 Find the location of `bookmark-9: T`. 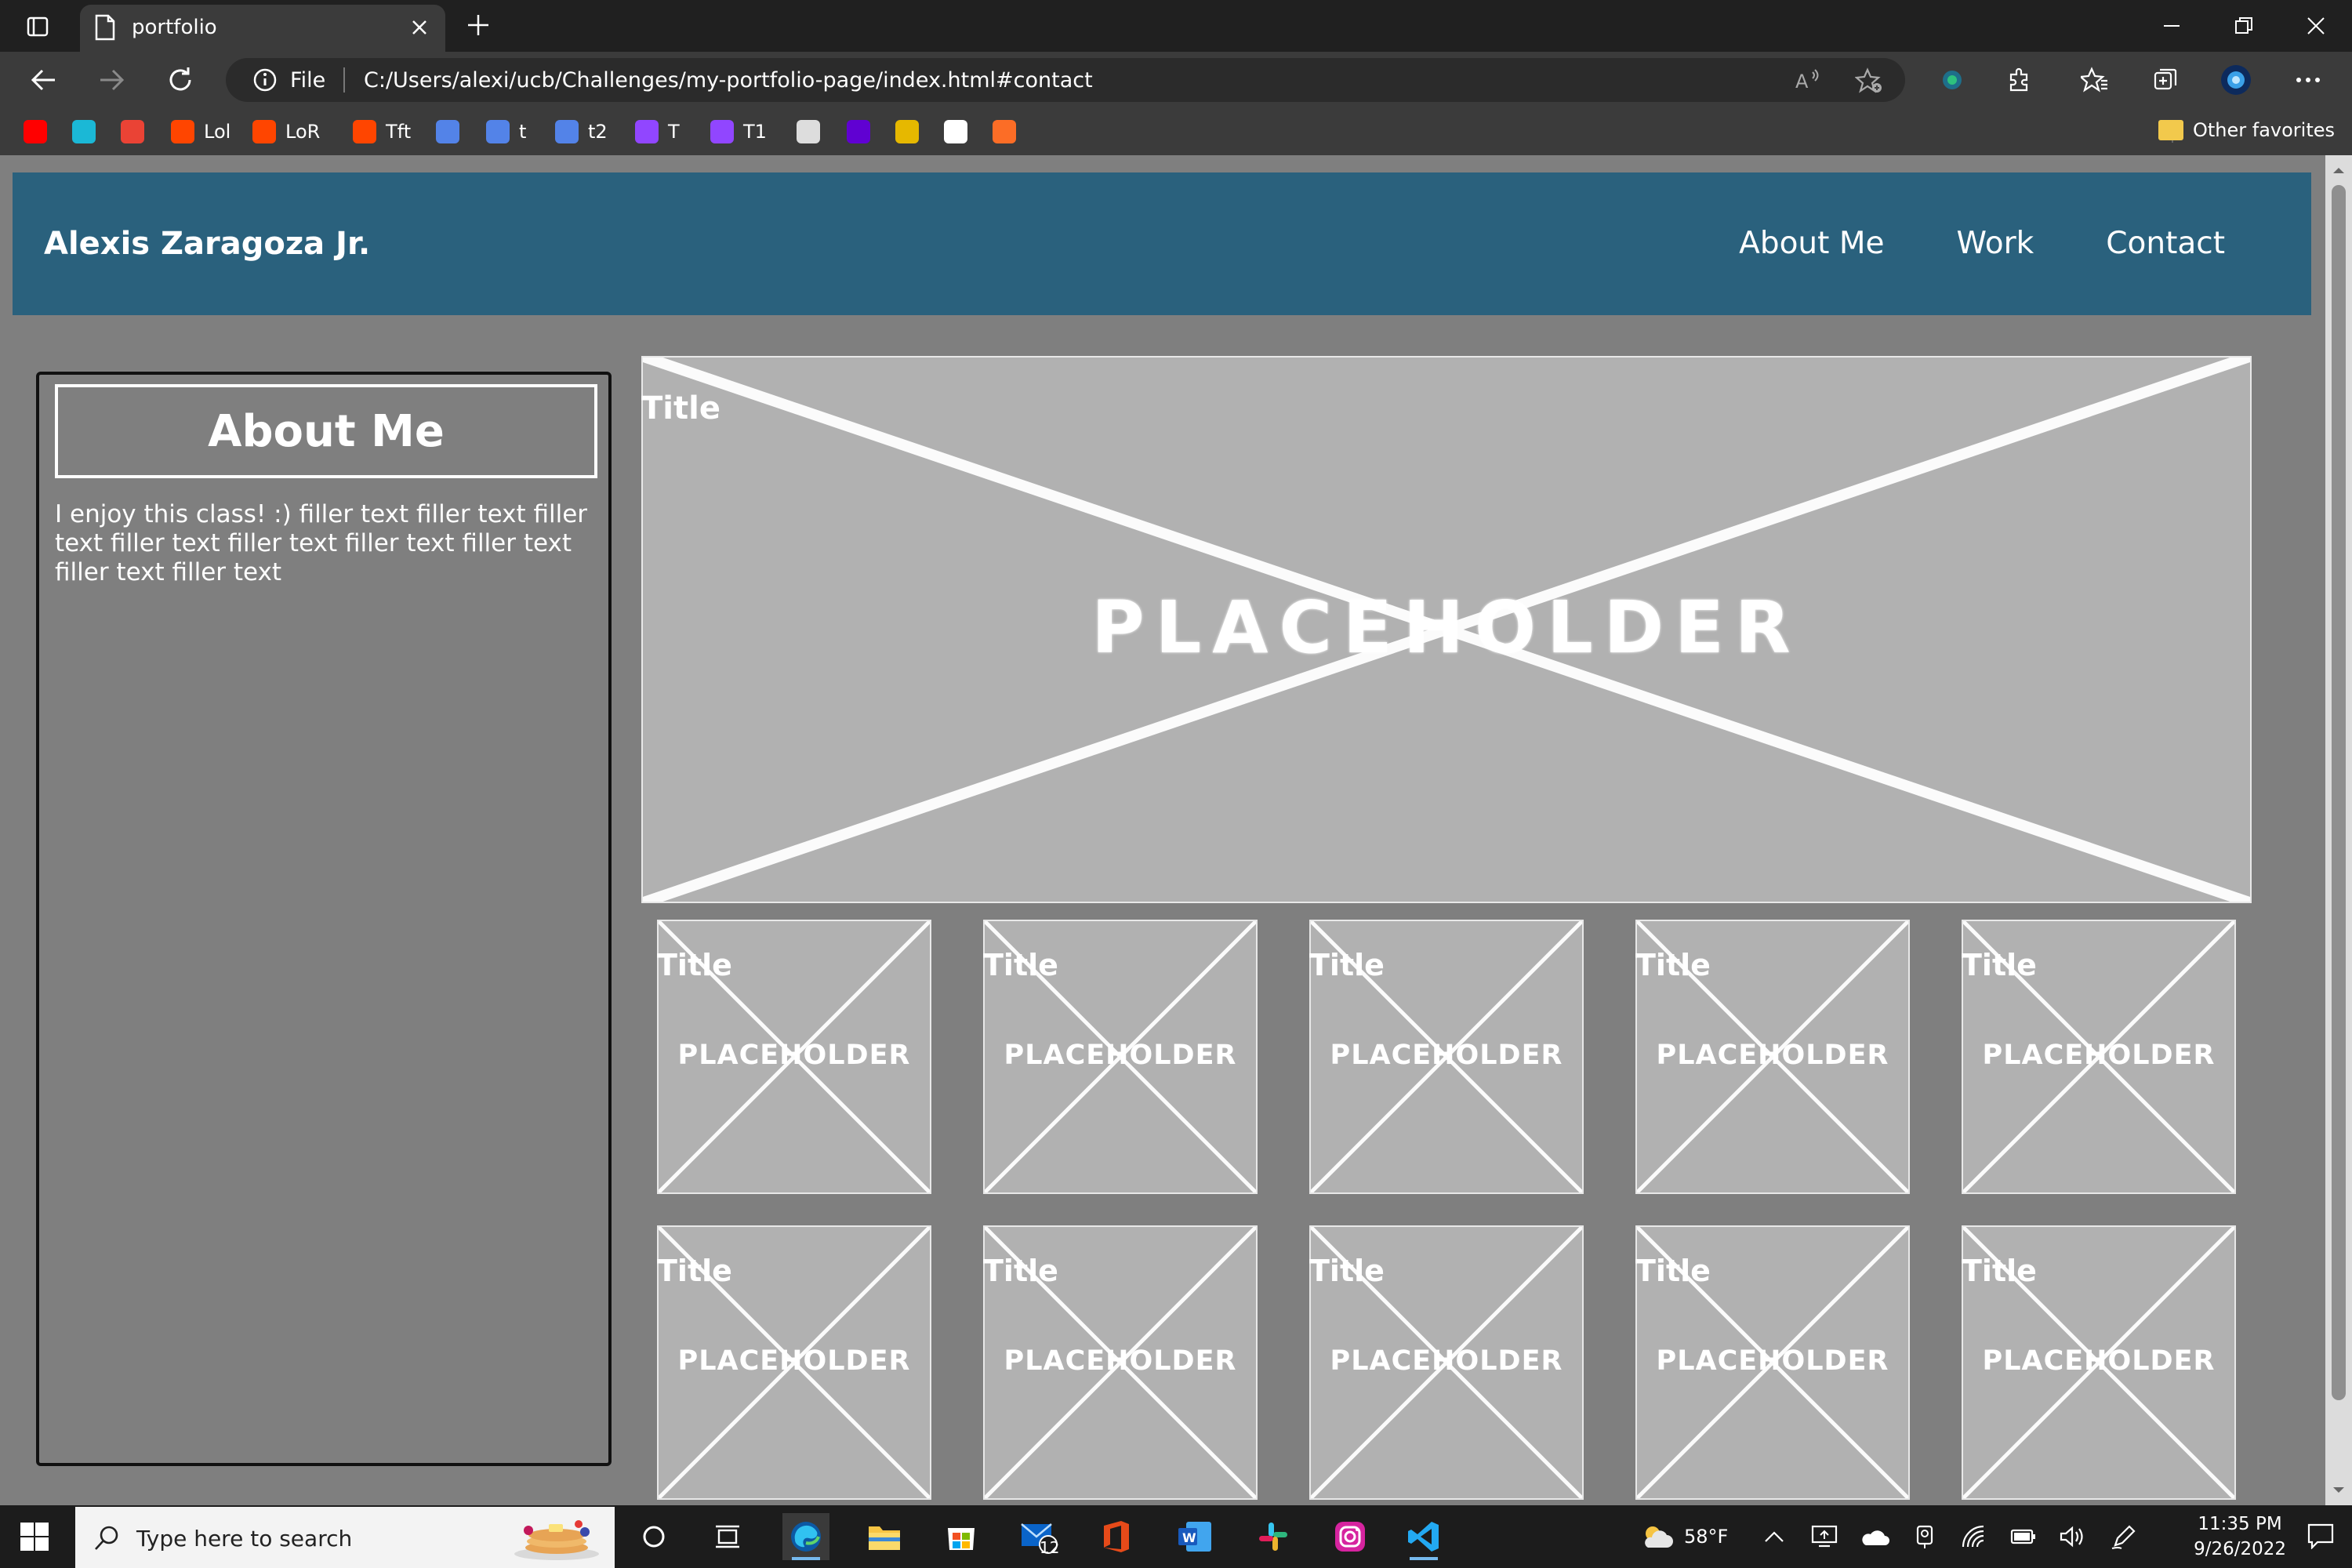

bookmark-9: T is located at coordinates (657, 131).